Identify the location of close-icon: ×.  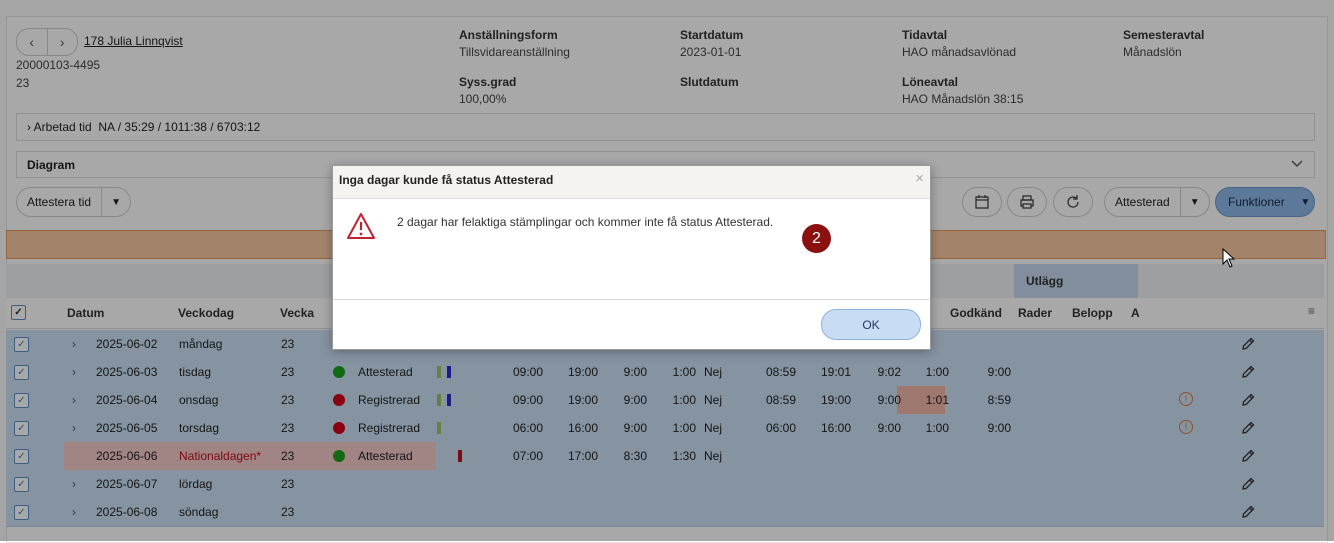
(919, 178).